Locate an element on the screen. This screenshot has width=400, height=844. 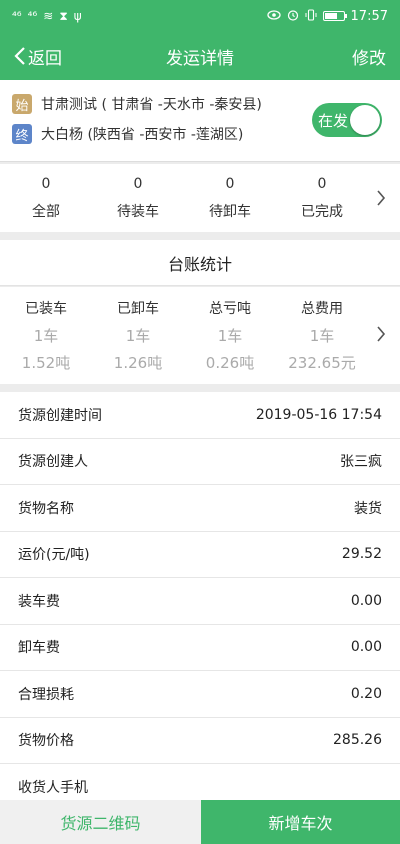
toggle-knob is located at coordinates (365, 120).